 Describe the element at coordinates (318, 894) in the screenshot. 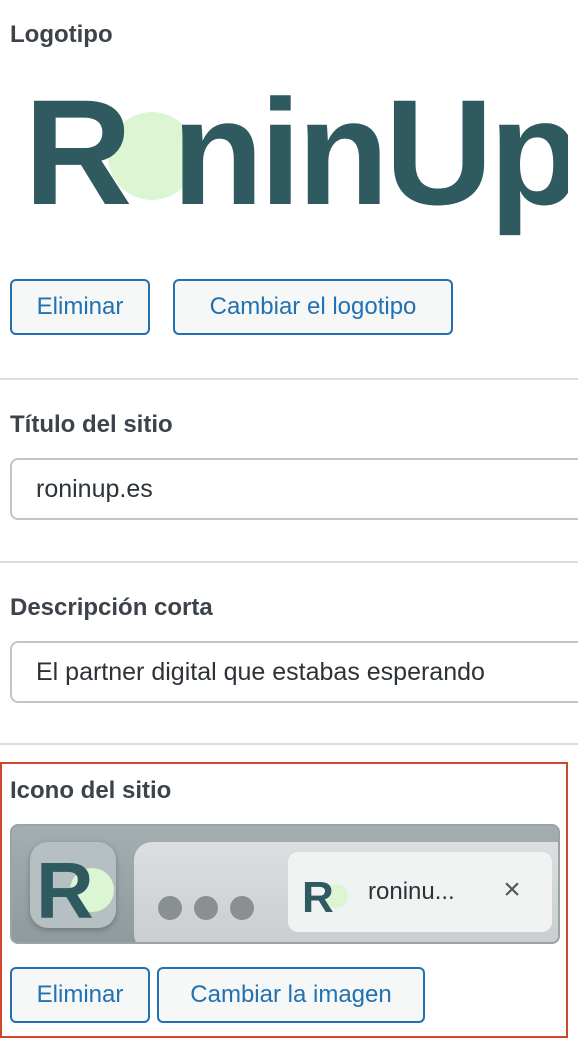

I see `favicon-letter: R` at that location.